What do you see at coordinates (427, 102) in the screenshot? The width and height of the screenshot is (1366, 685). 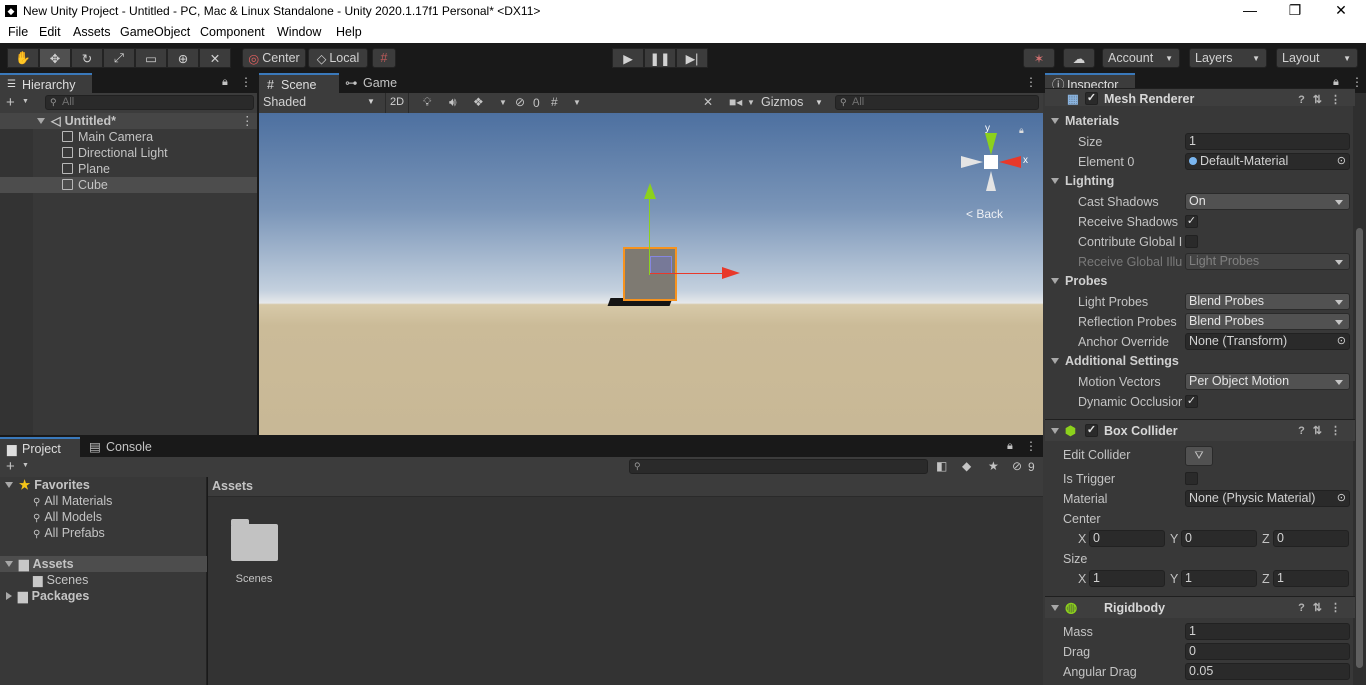 I see `lighting-icon: 💡︎` at bounding box center [427, 102].